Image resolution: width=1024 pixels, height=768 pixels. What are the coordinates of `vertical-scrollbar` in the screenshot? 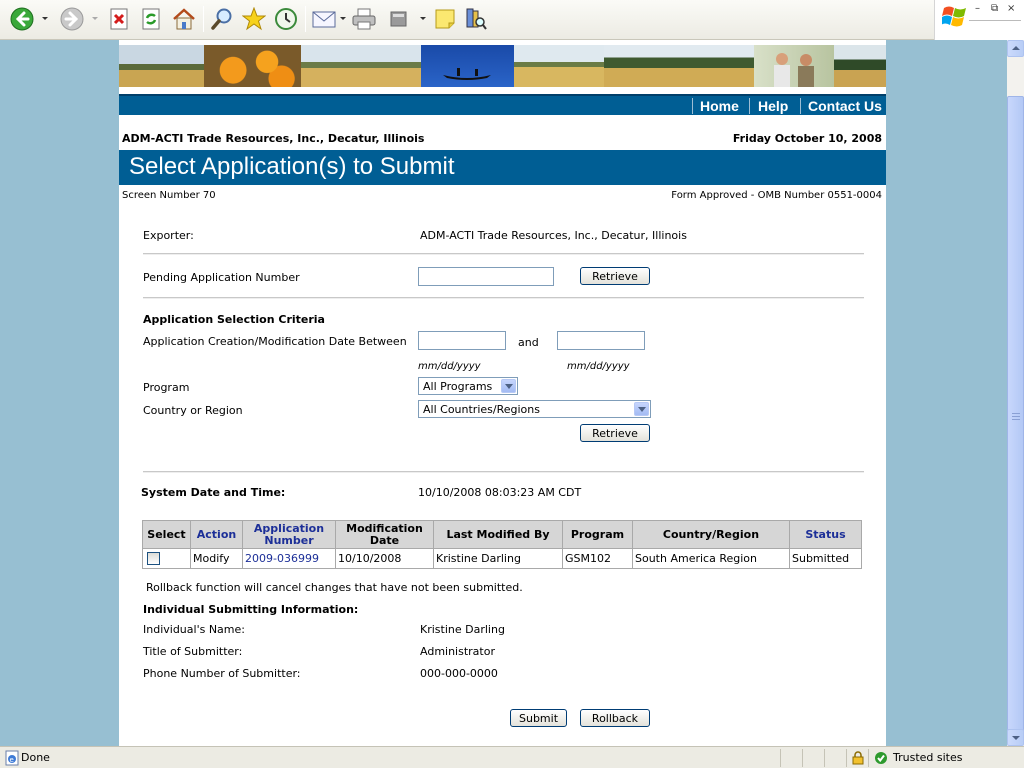 It's located at (1015, 393).